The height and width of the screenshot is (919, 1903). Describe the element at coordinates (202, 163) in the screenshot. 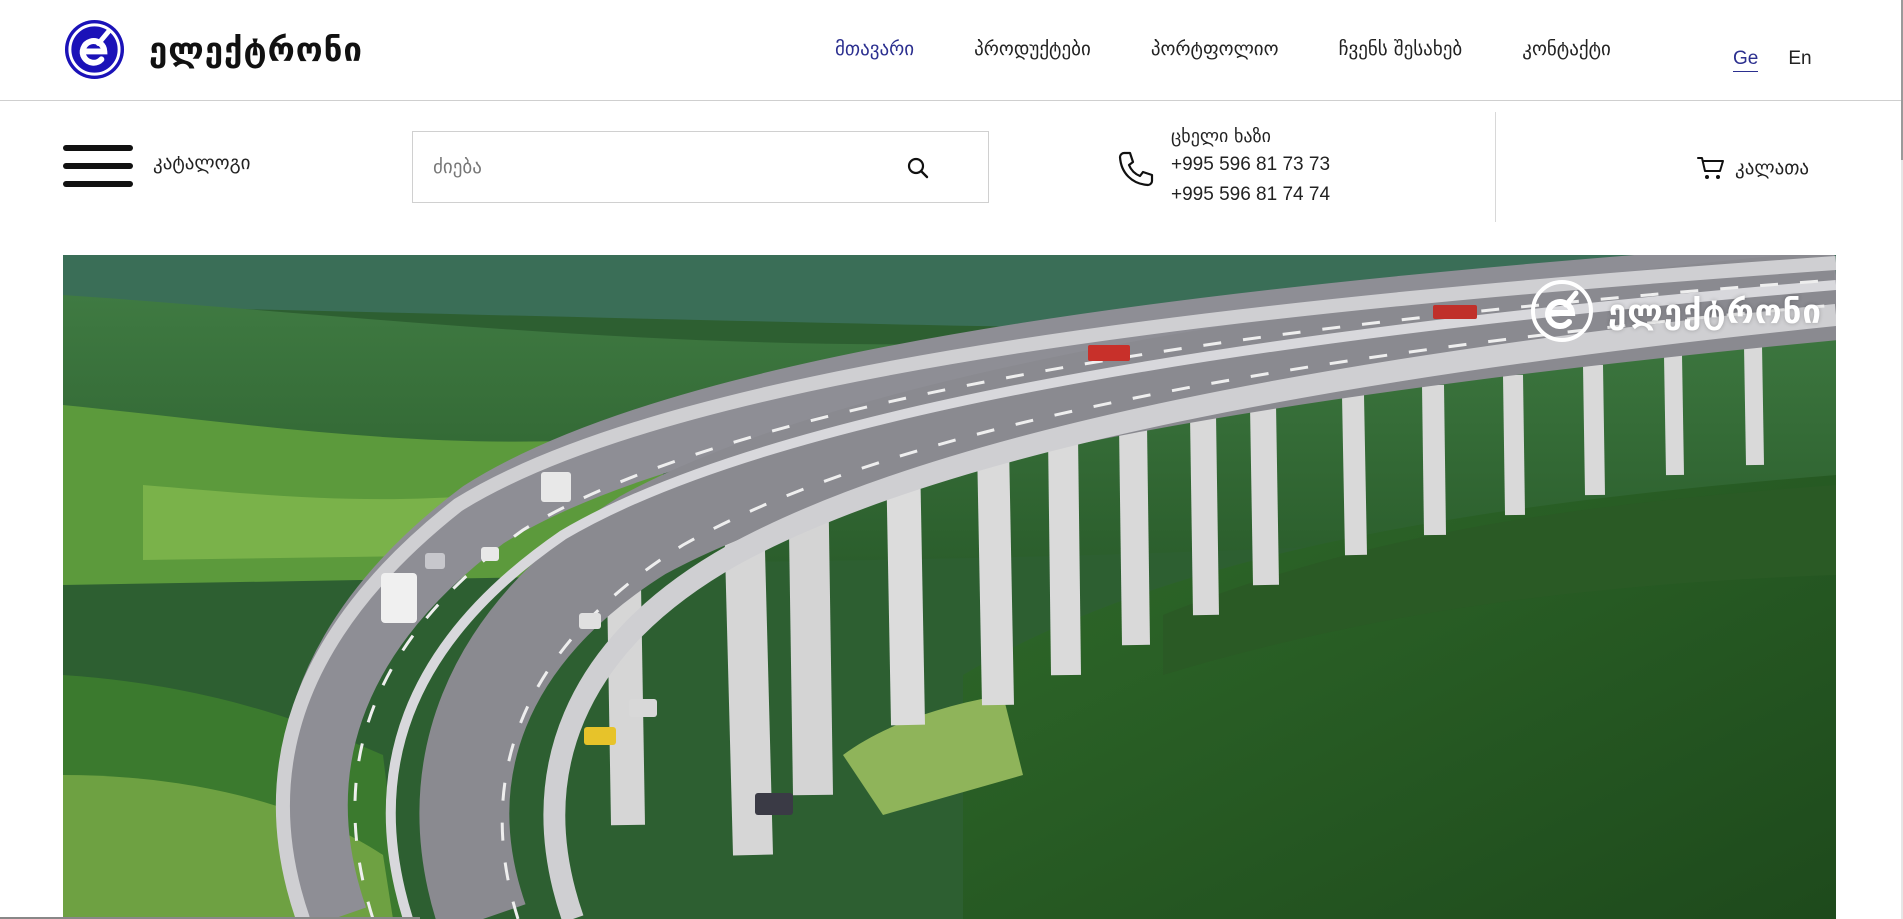

I see `catalog-label: კატალოგი` at that location.